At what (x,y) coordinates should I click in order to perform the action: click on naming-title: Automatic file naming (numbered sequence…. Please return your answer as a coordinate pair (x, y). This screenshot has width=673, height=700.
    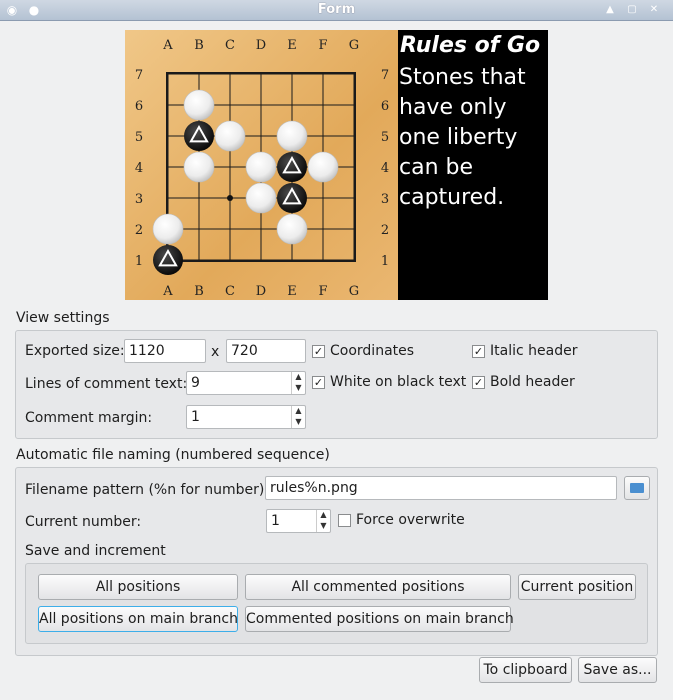
    Looking at the image, I should click on (173, 455).